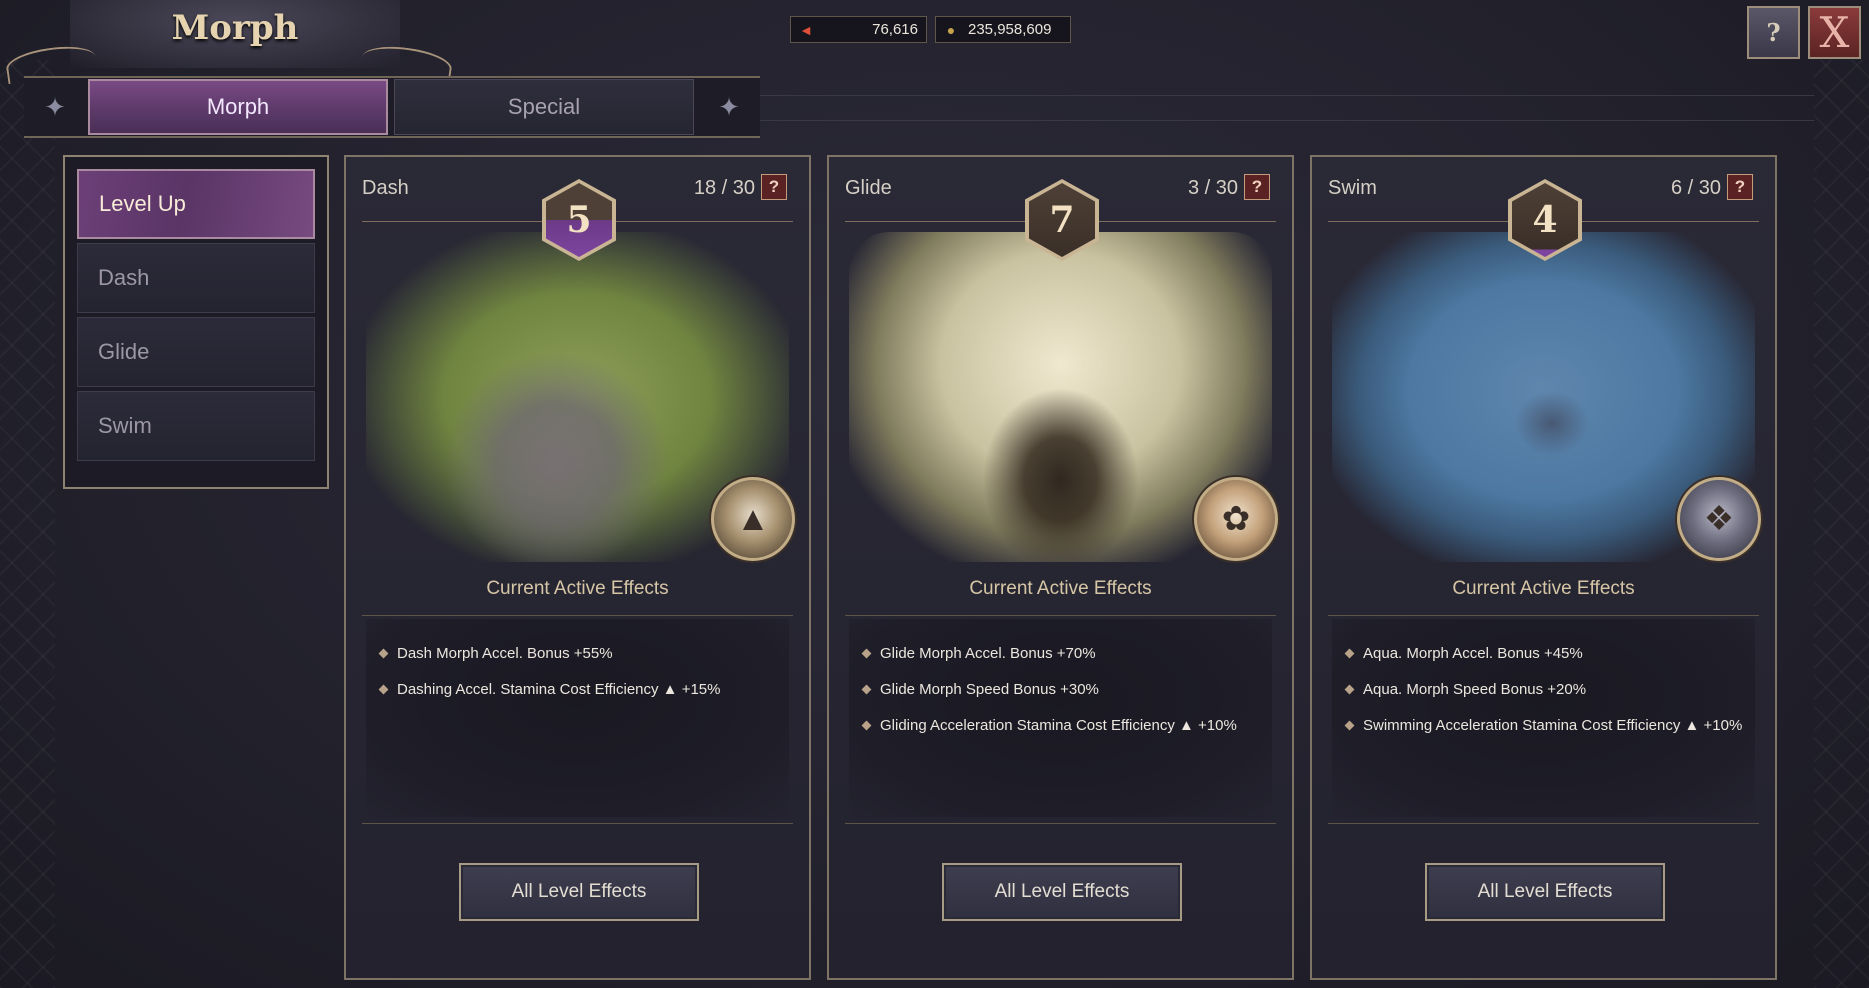 The image size is (1869, 988). What do you see at coordinates (1560, 653) in the screenshot?
I see `effect-item: Aqua. Morph Accel. Bonus +45%` at bounding box center [1560, 653].